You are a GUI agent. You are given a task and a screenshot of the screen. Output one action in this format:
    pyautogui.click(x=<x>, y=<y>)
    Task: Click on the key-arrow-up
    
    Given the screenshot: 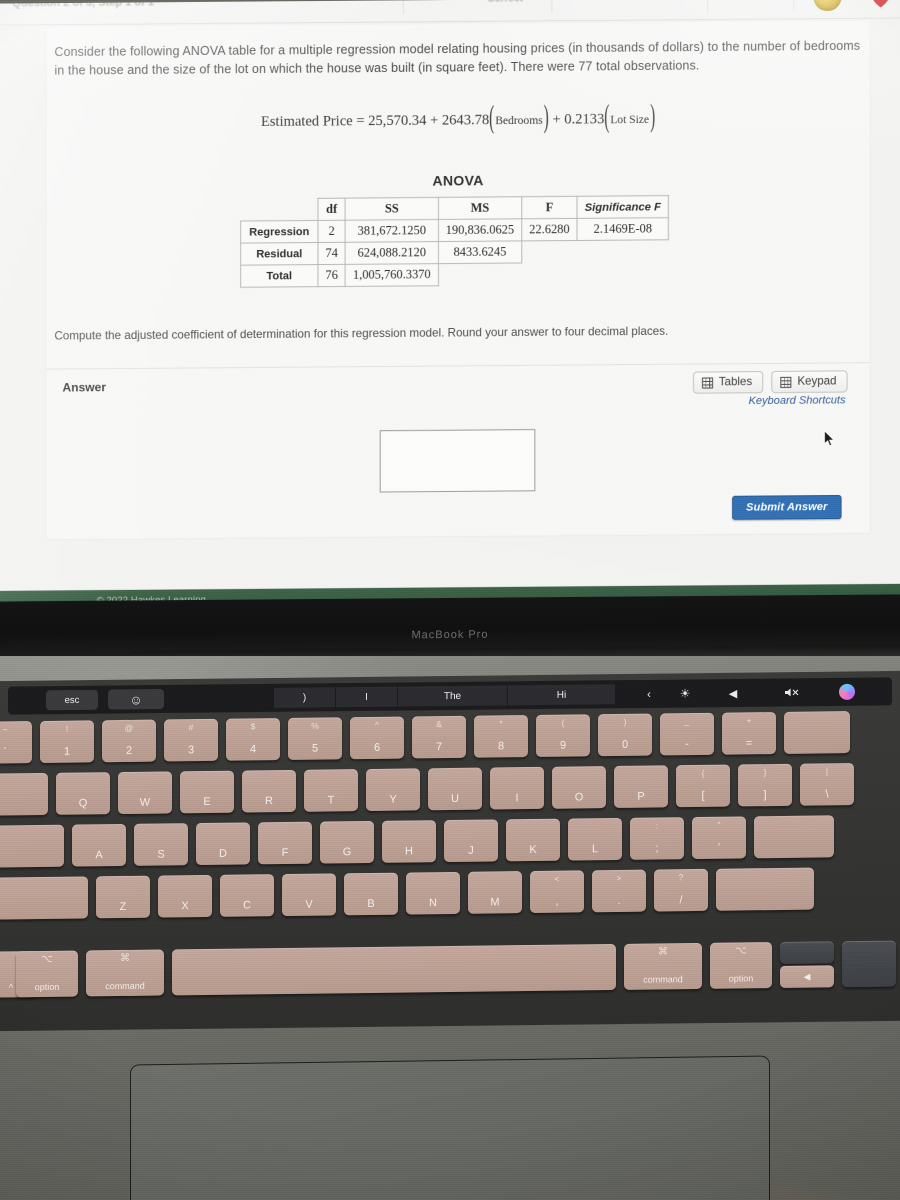 What is the action you would take?
    pyautogui.click(x=807, y=952)
    